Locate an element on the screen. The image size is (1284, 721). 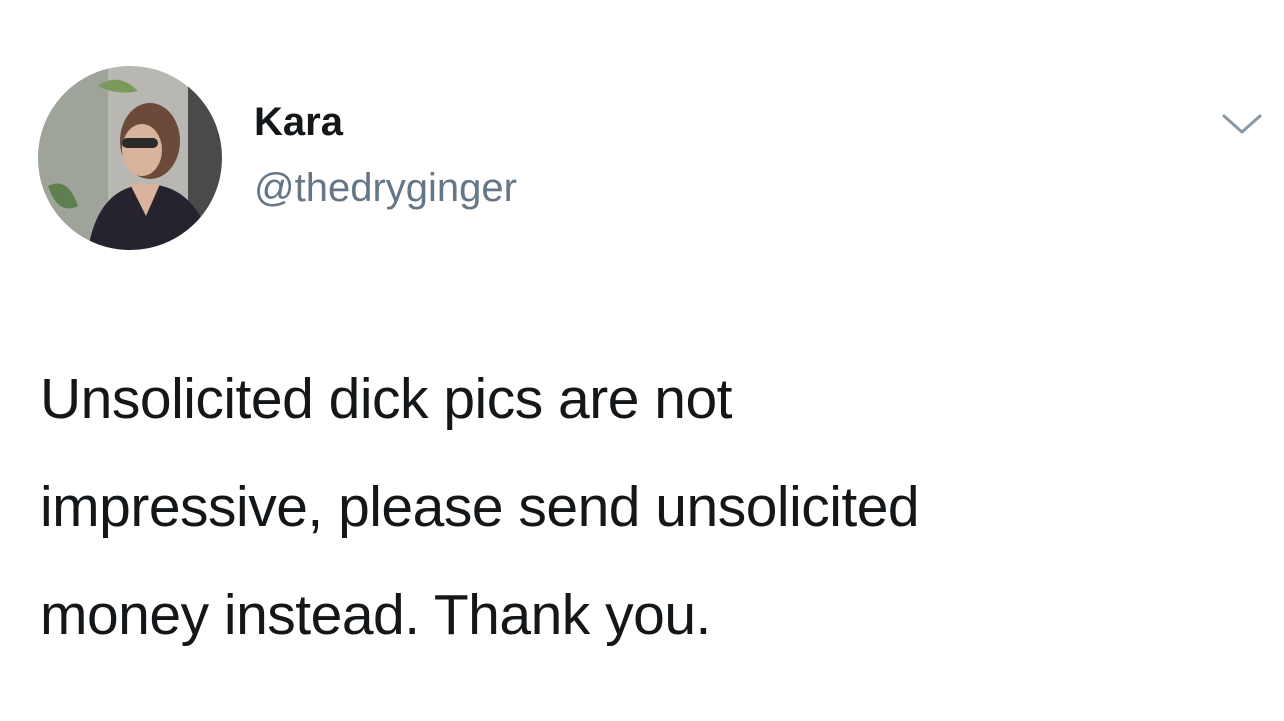
avatar-image is located at coordinates (130, 158).